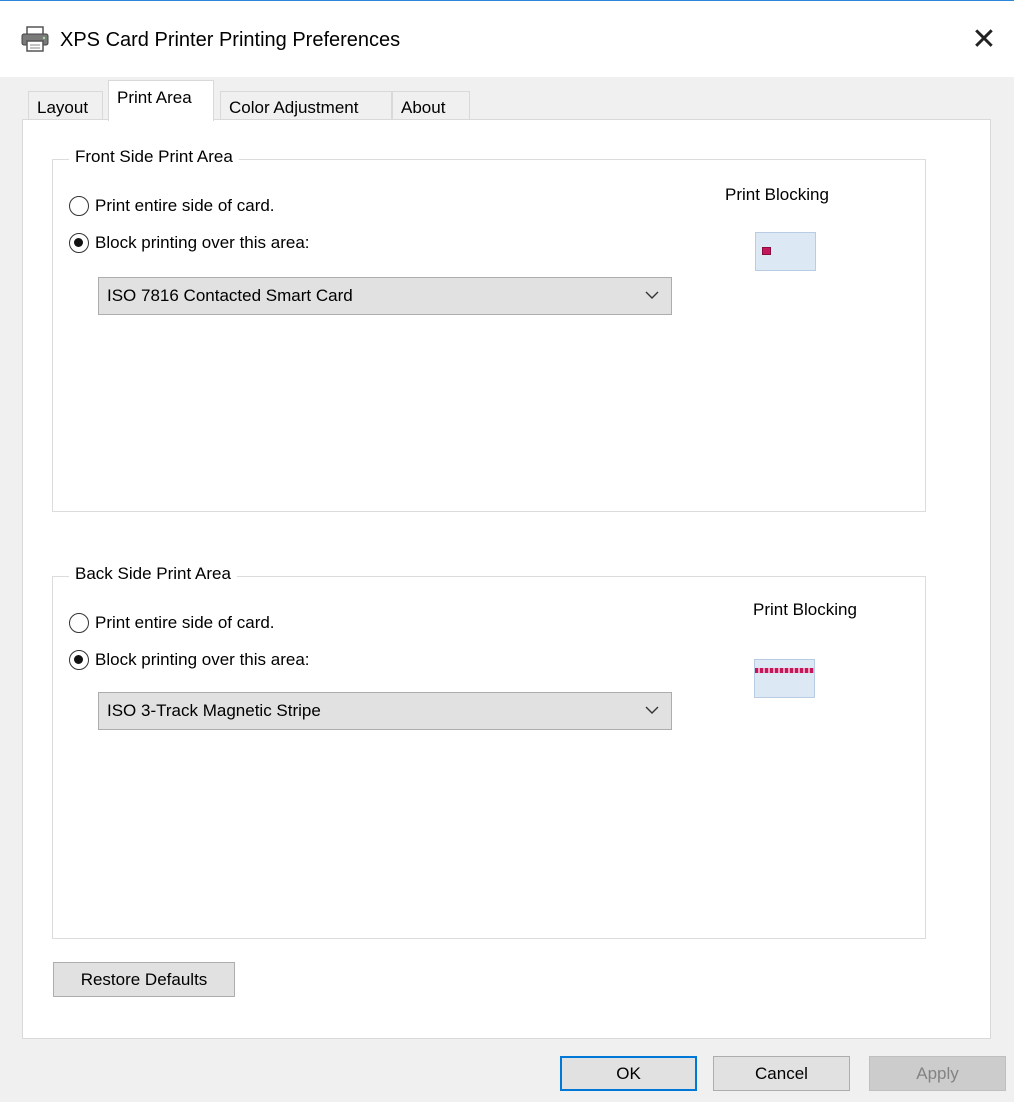  I want to click on apply-button: Apply, so click(937, 1073).